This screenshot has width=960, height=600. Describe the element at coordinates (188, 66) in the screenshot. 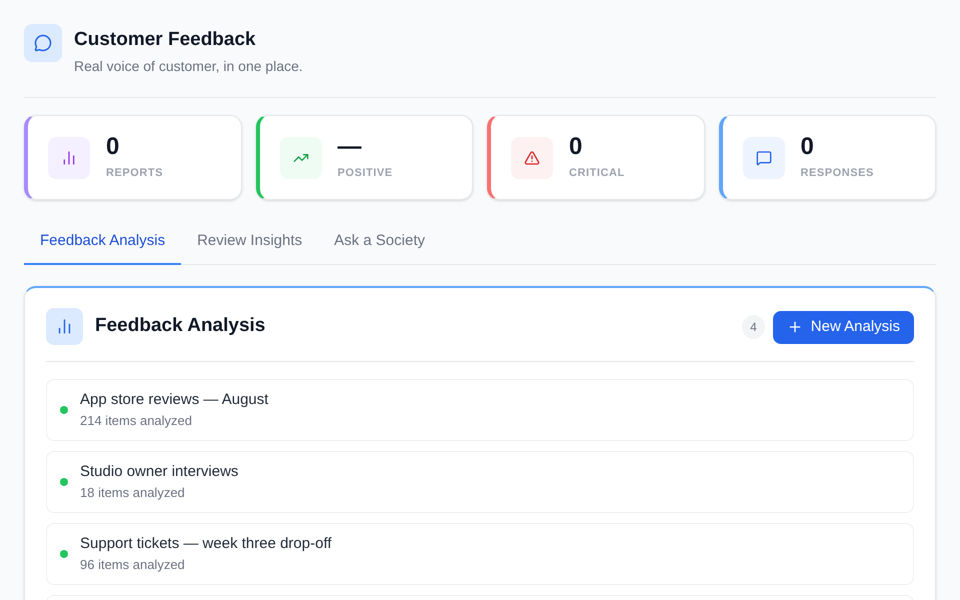

I see `page-subtitle: Real voice of customer, in one place.` at that location.